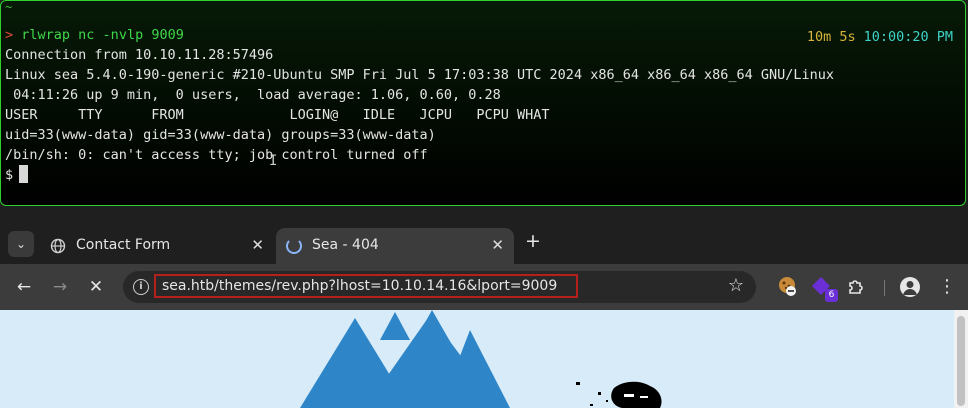  I want to click on tab-title: Sea - 404, so click(345, 245).